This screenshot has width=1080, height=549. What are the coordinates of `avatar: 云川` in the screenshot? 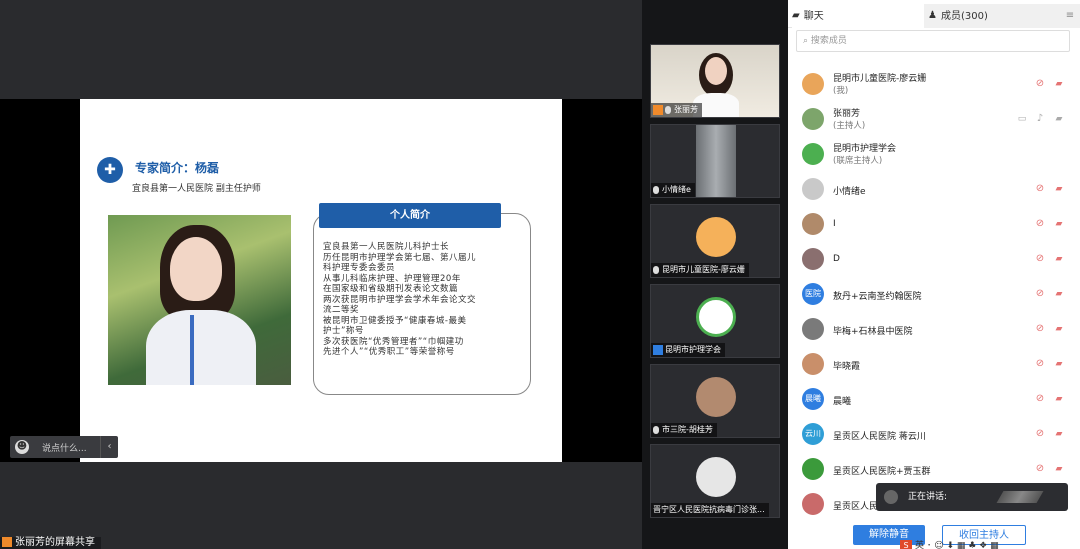 It's located at (813, 434).